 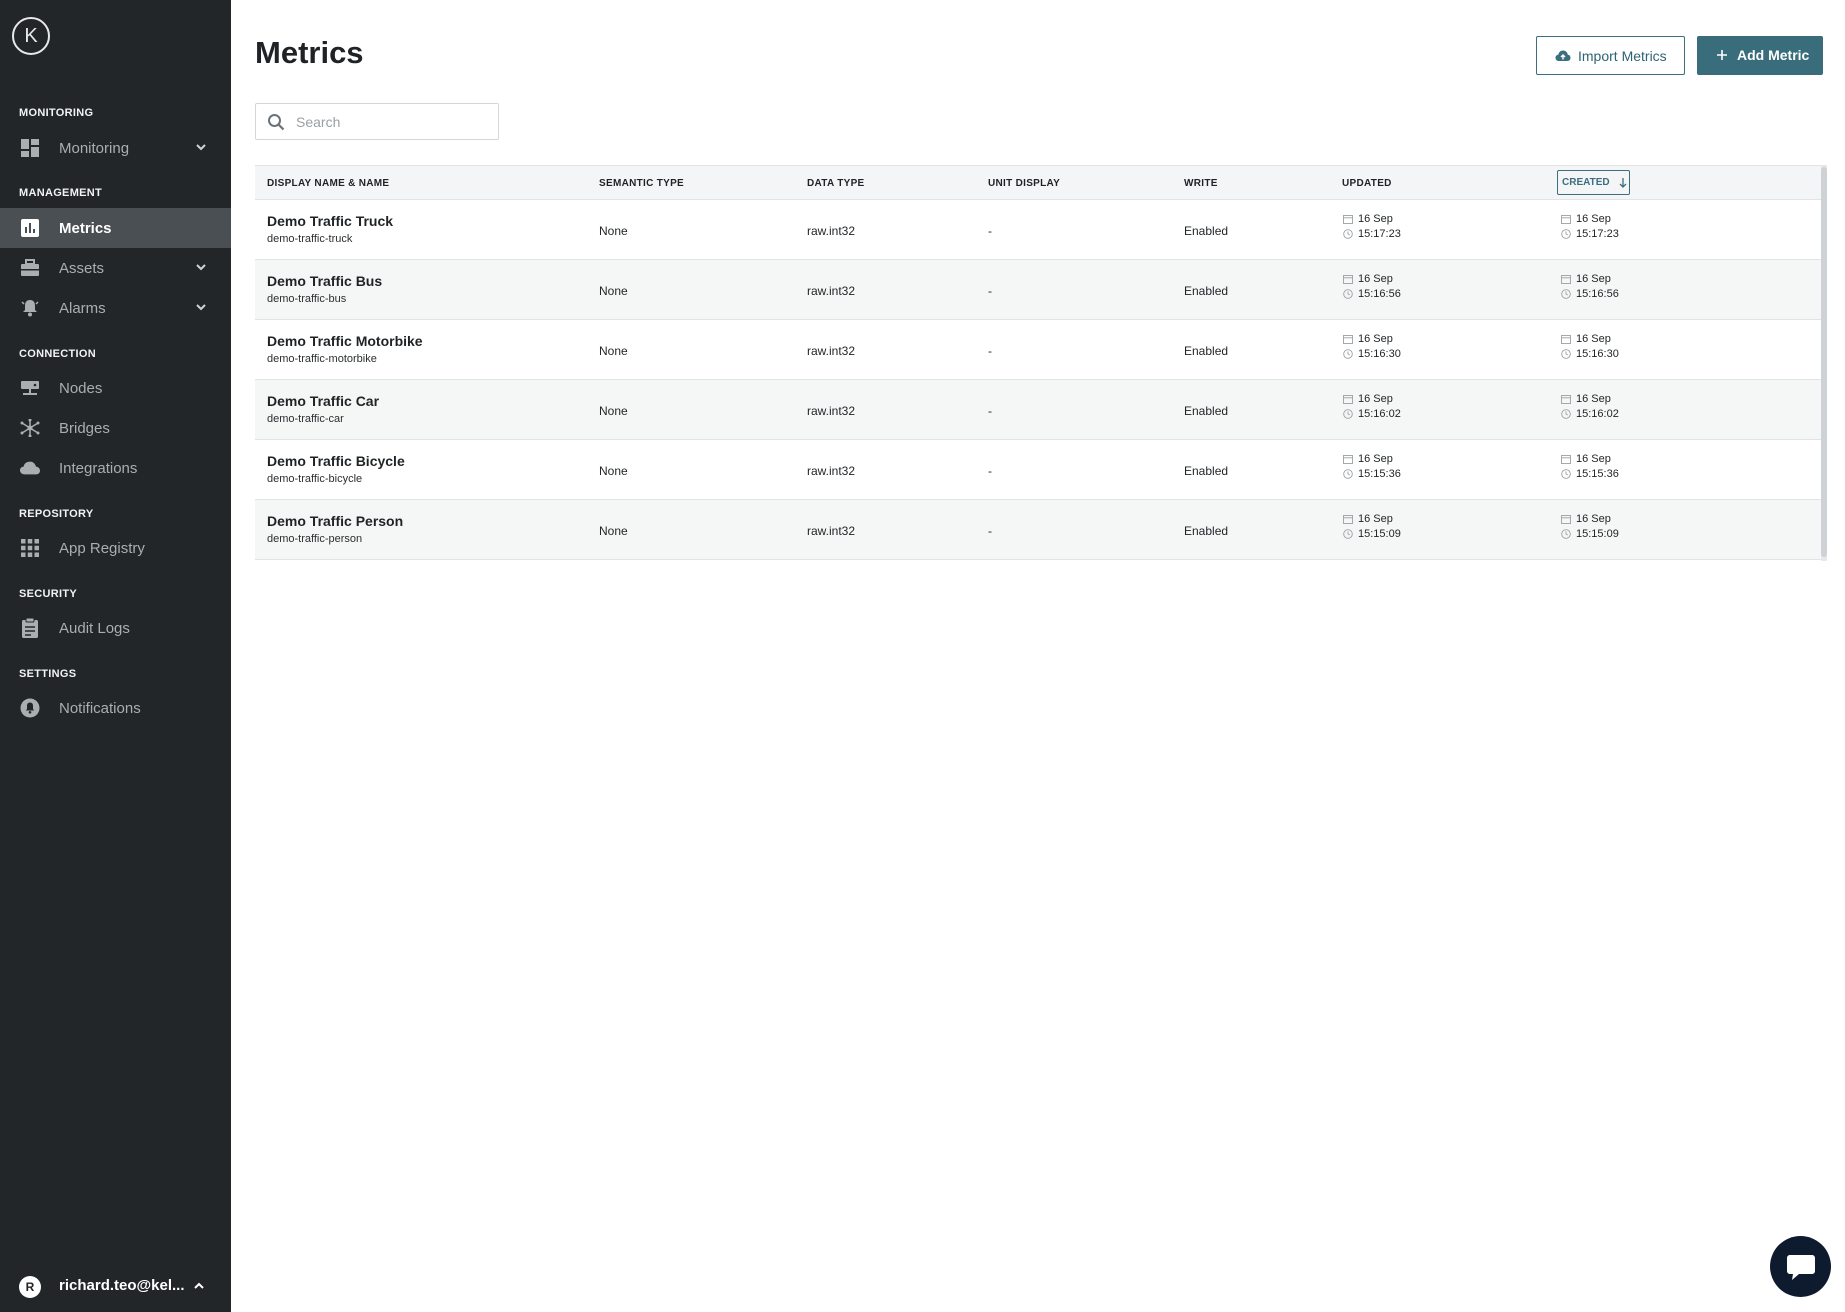 I want to click on column-header-name: DISPLAY NAME & NAME, so click(x=328, y=183).